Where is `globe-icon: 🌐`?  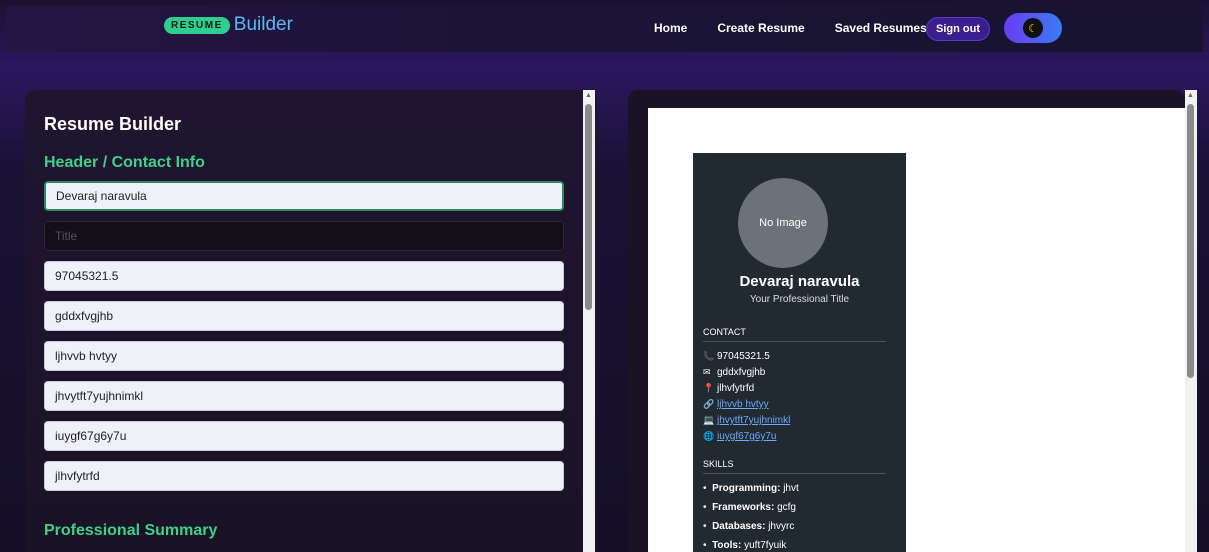
globe-icon: 🌐 is located at coordinates (709, 436).